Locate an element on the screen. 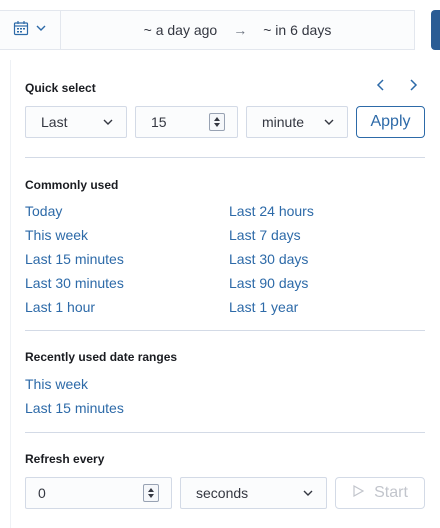 The image size is (440, 528). arrow-right-icon: → is located at coordinates (240, 30).